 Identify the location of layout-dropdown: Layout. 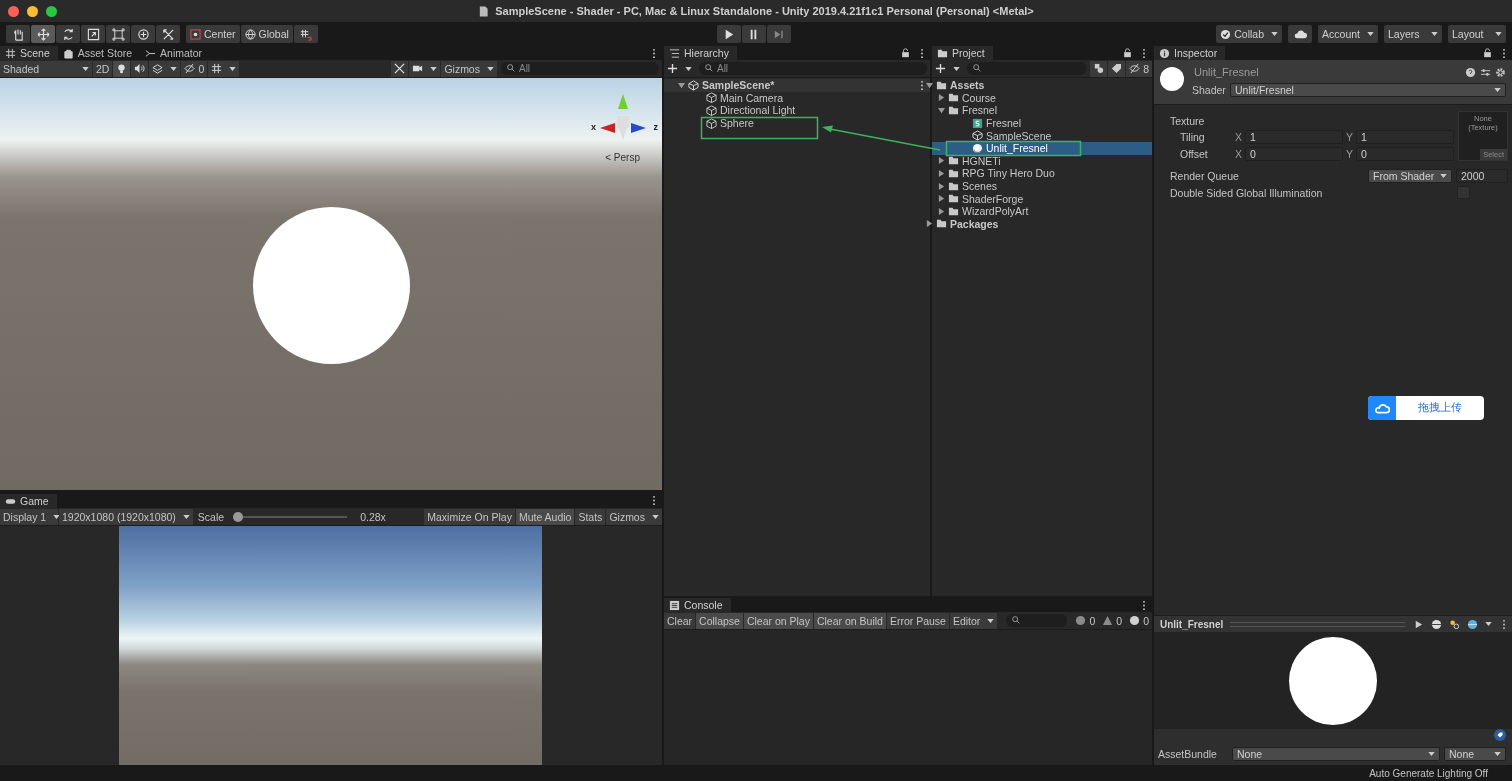
(1477, 34).